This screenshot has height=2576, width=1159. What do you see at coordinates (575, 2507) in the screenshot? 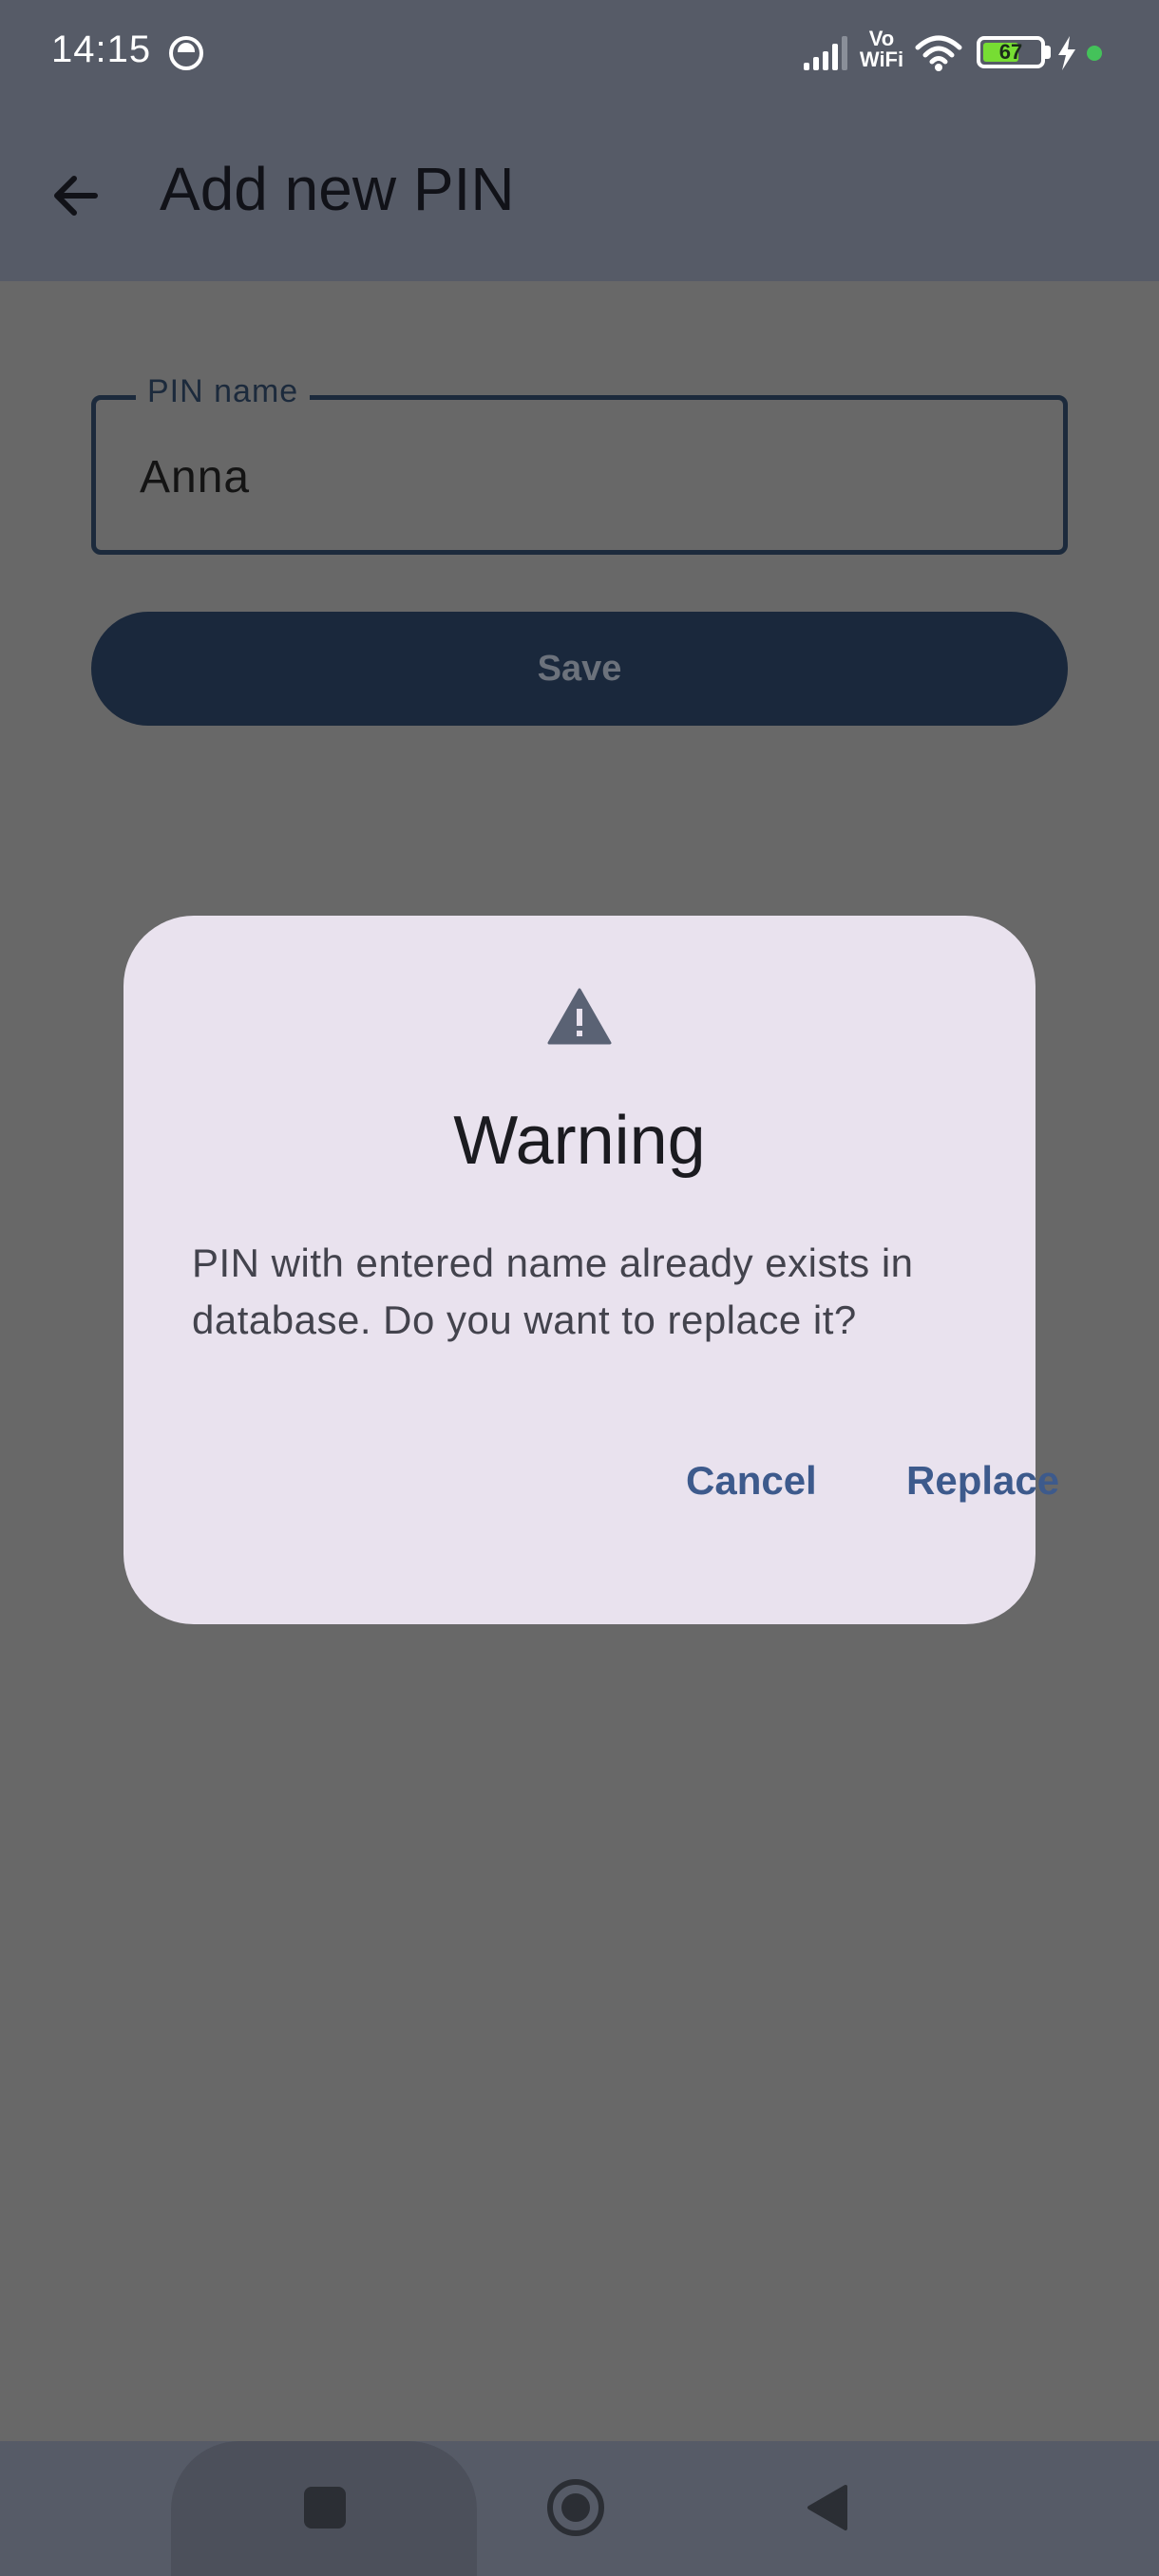
I see `home-icon` at bounding box center [575, 2507].